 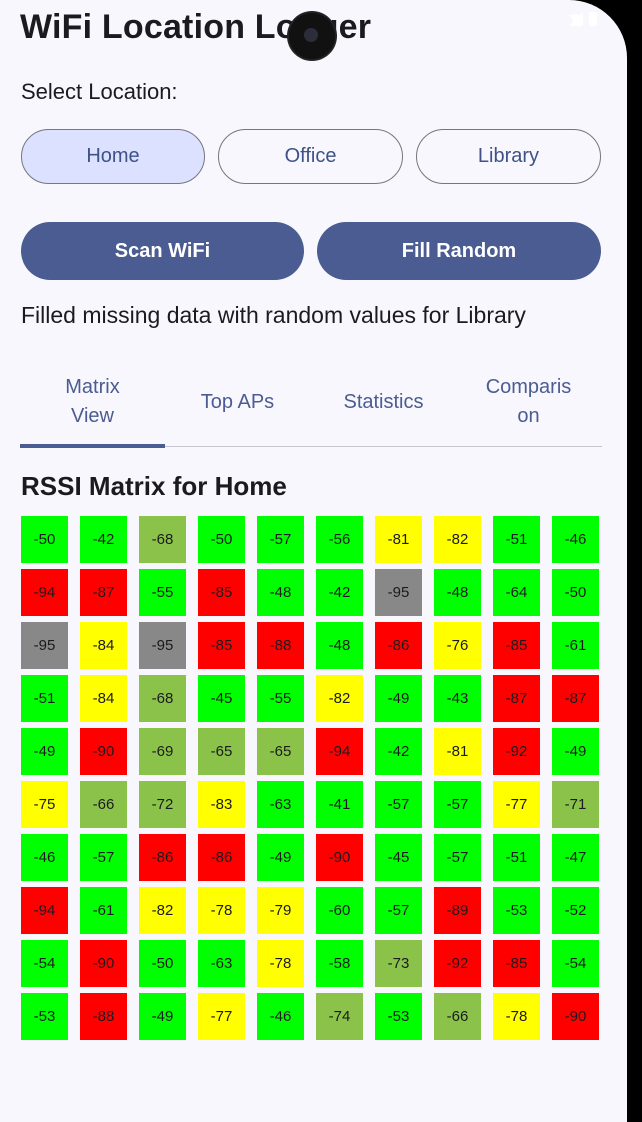 What do you see at coordinates (339, 1016) in the screenshot?
I see `matrix-cell: -74` at bounding box center [339, 1016].